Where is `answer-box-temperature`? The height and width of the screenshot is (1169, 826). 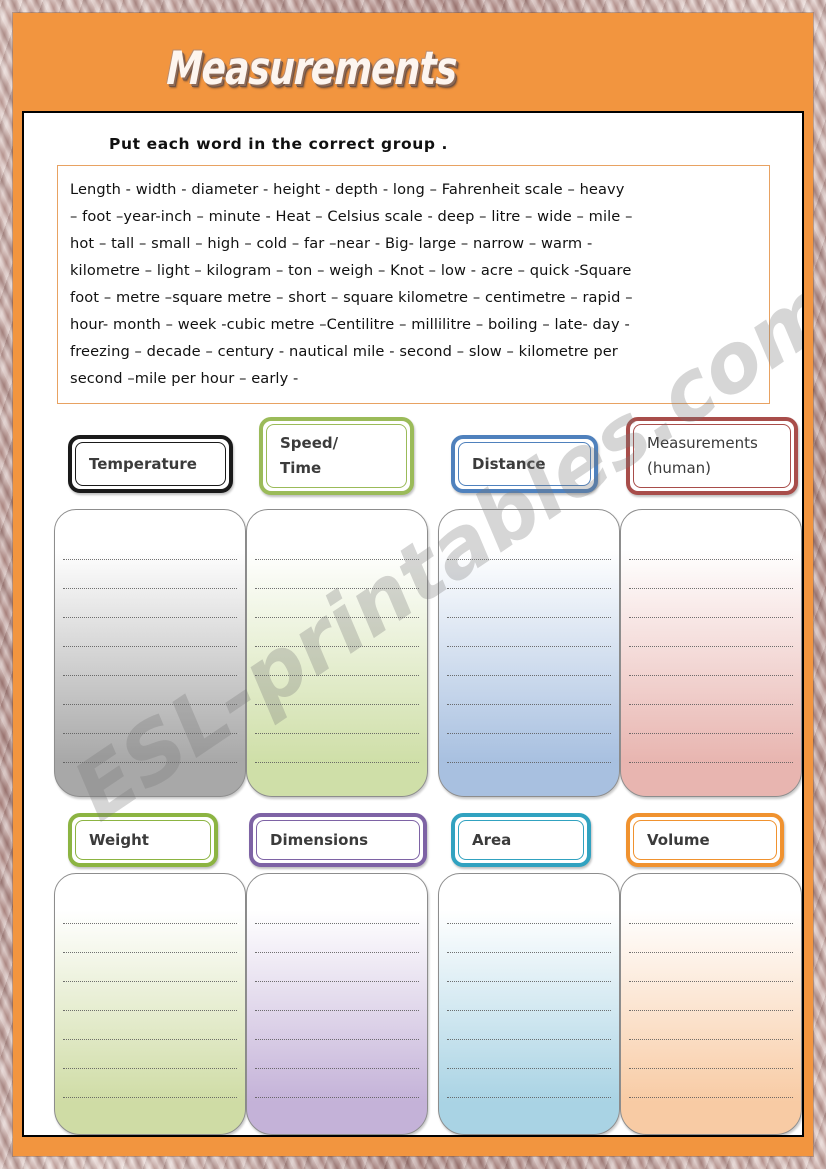
answer-box-temperature is located at coordinates (150, 653).